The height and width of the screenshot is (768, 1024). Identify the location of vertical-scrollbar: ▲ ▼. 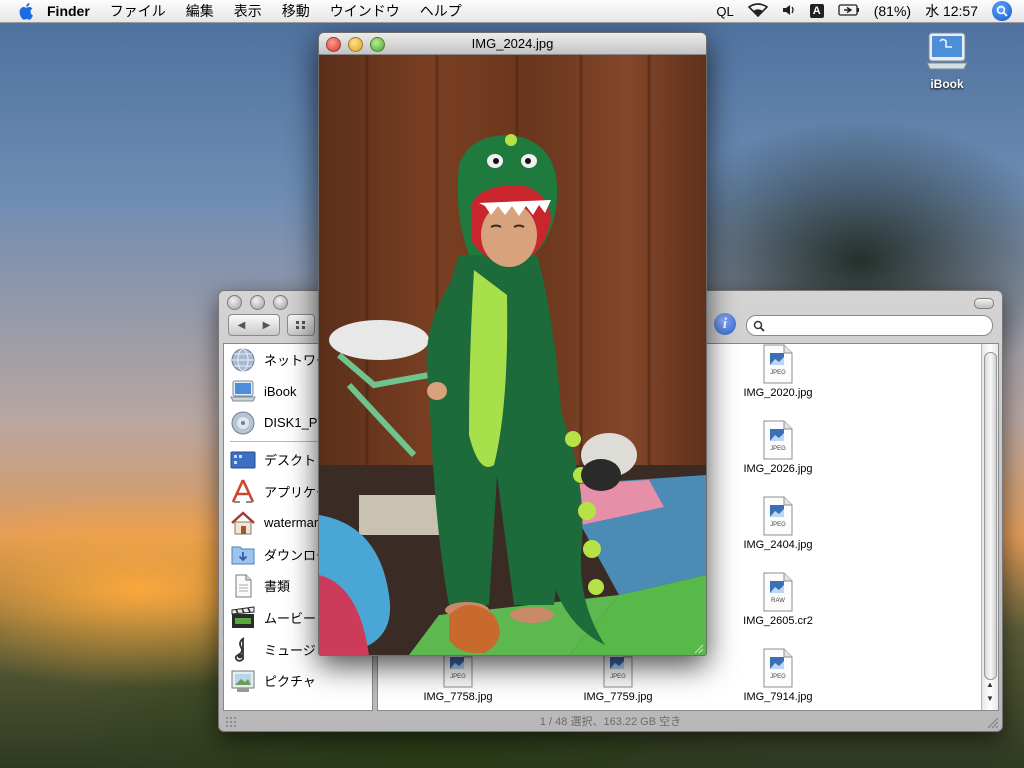
(989, 527).